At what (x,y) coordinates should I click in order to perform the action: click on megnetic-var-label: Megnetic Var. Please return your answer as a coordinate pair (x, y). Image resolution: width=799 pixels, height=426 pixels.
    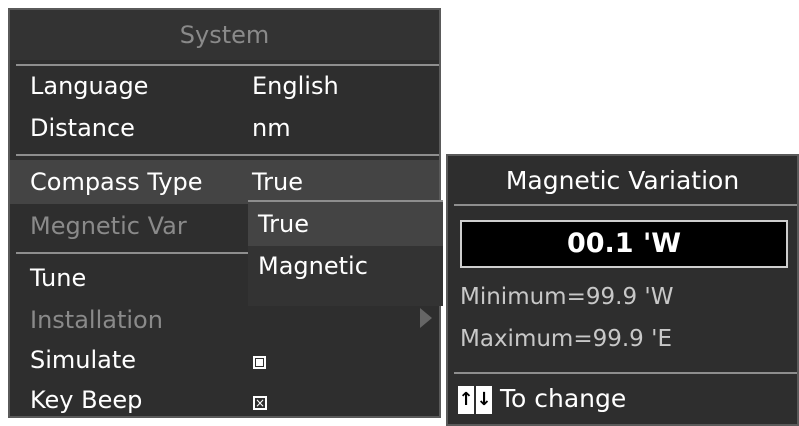
    Looking at the image, I should click on (108, 226).